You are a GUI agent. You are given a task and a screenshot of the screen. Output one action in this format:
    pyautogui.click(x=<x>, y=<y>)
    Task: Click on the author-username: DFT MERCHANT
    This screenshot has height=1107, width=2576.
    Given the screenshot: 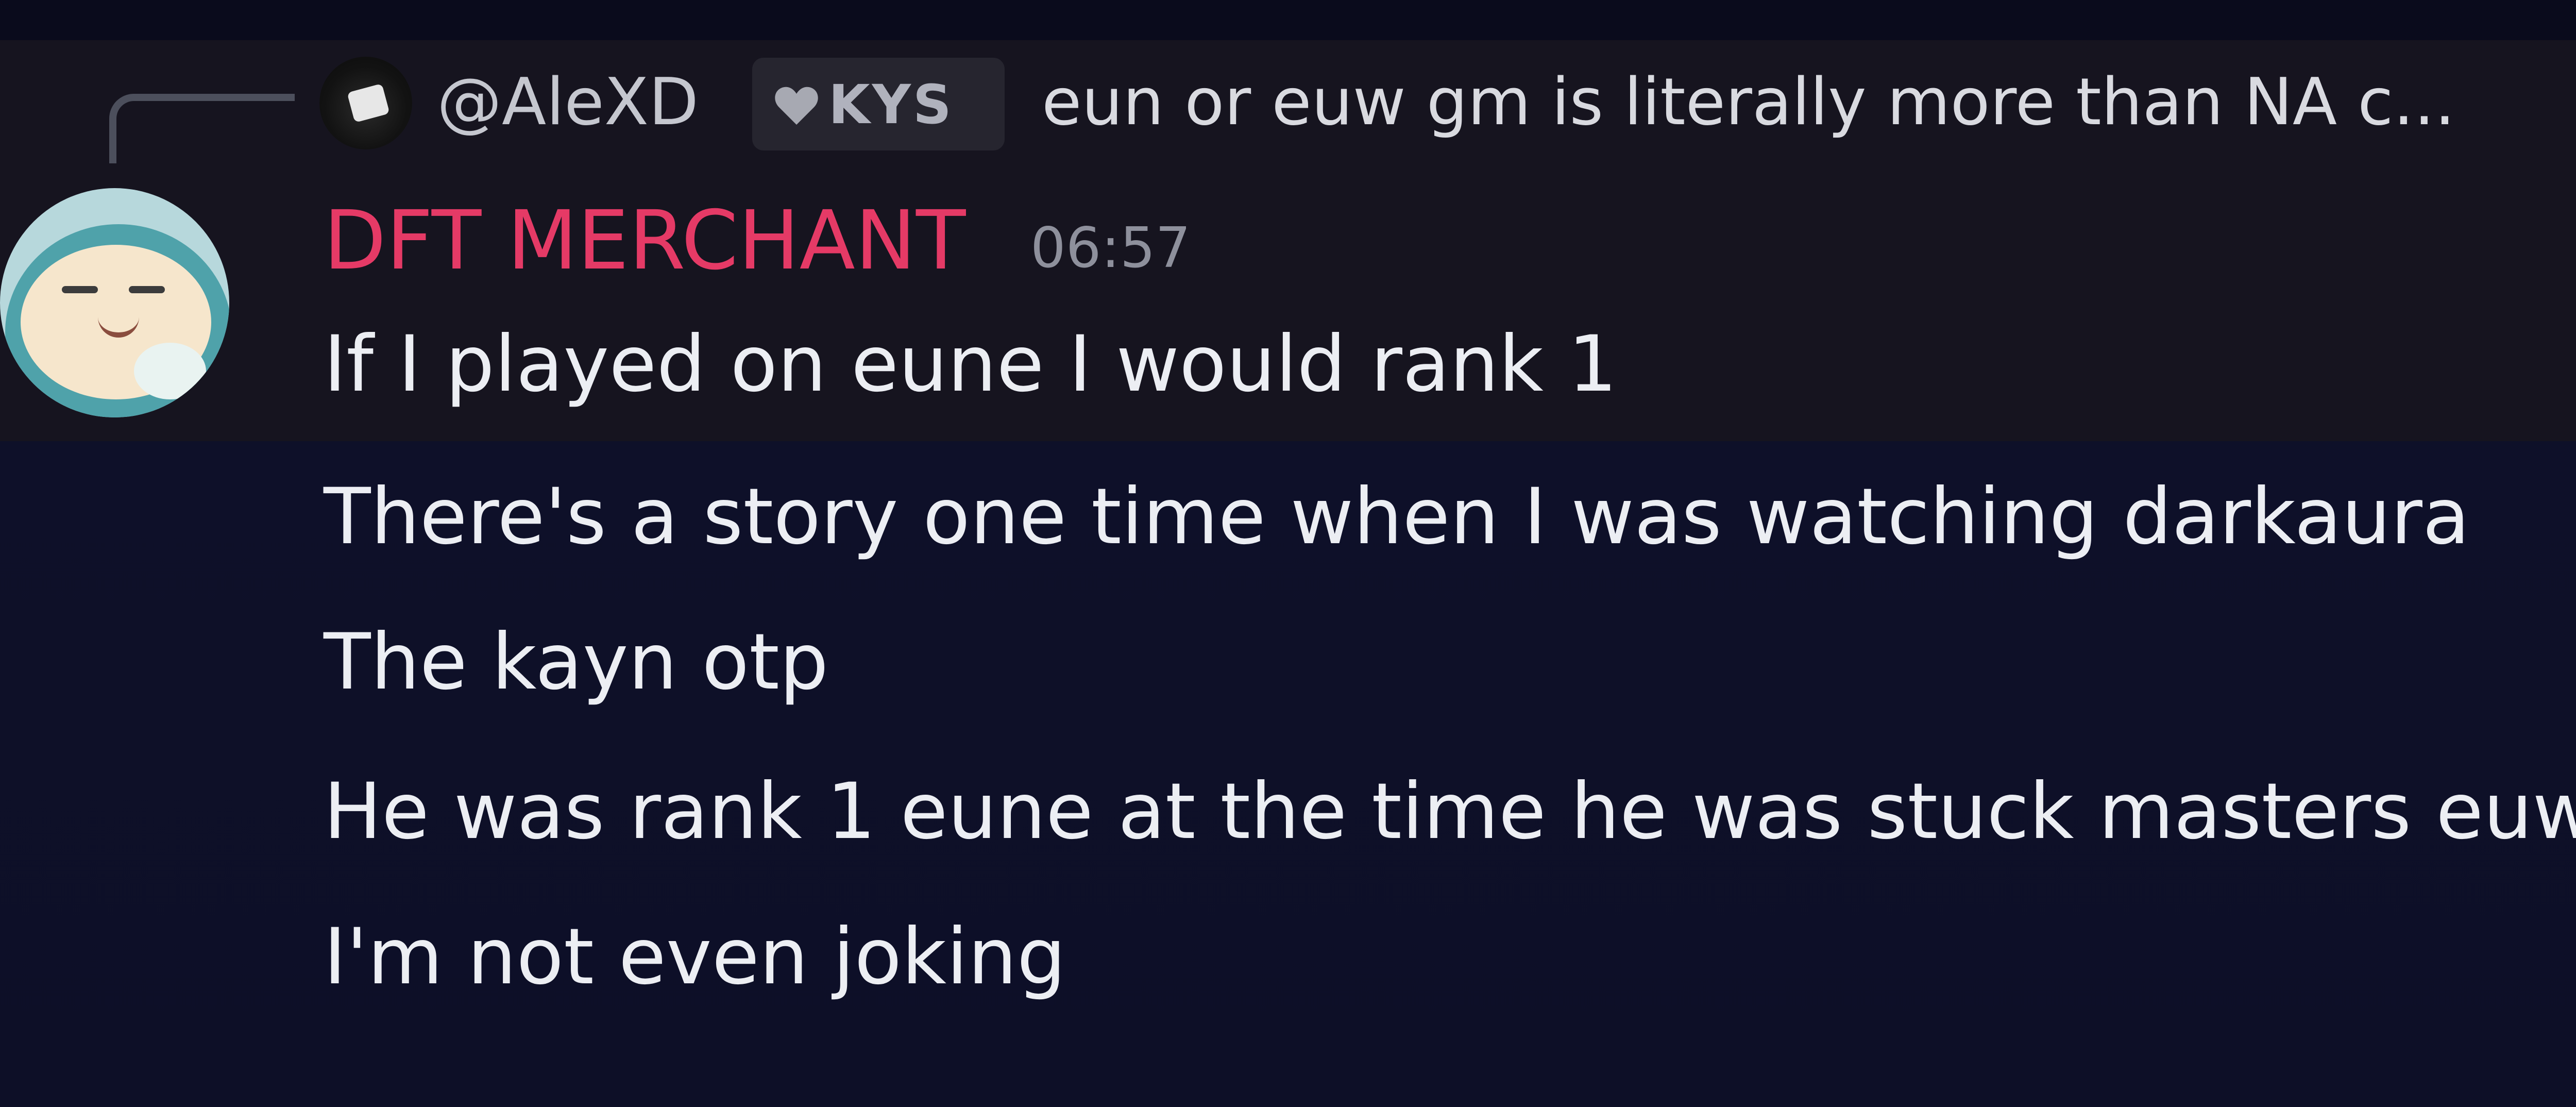 What is the action you would take?
    pyautogui.click(x=645, y=241)
    